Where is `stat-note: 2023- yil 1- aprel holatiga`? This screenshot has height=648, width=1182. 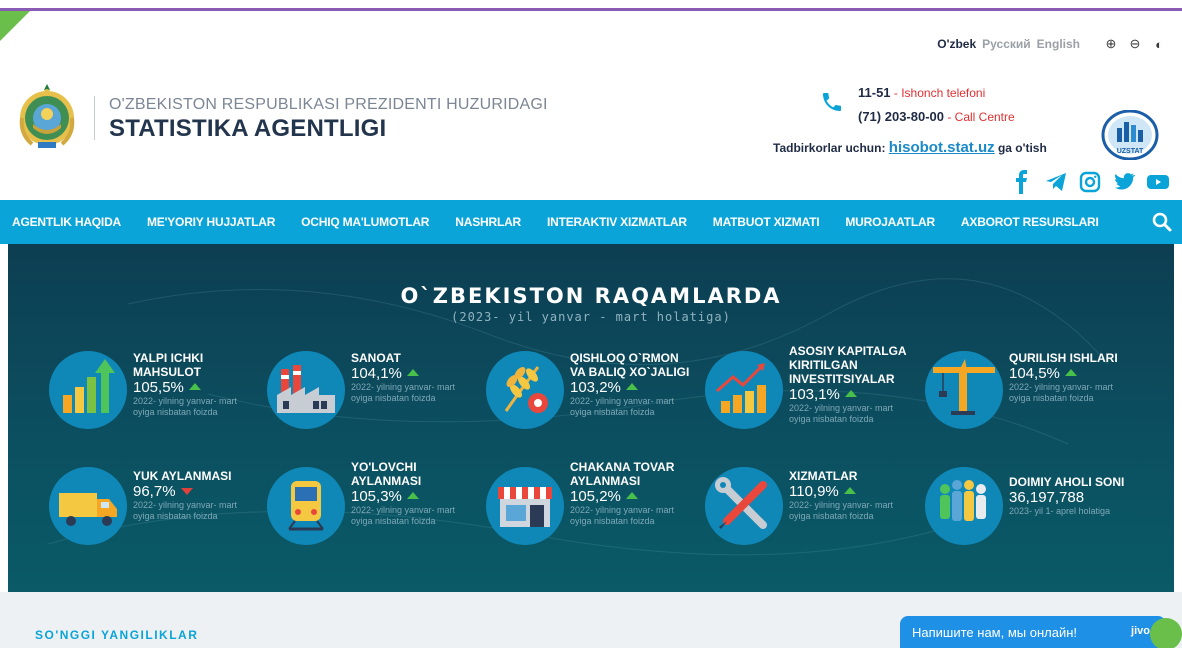
stat-note: 2023- yil 1- aprel holatiga is located at coordinates (1060, 511).